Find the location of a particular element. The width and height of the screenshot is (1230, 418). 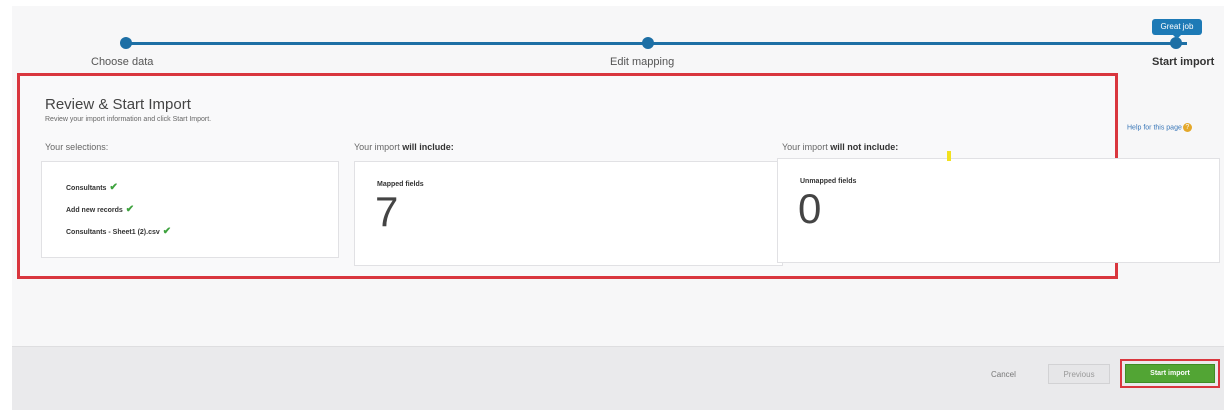

cancel-button: Cancel is located at coordinates (1003, 374).